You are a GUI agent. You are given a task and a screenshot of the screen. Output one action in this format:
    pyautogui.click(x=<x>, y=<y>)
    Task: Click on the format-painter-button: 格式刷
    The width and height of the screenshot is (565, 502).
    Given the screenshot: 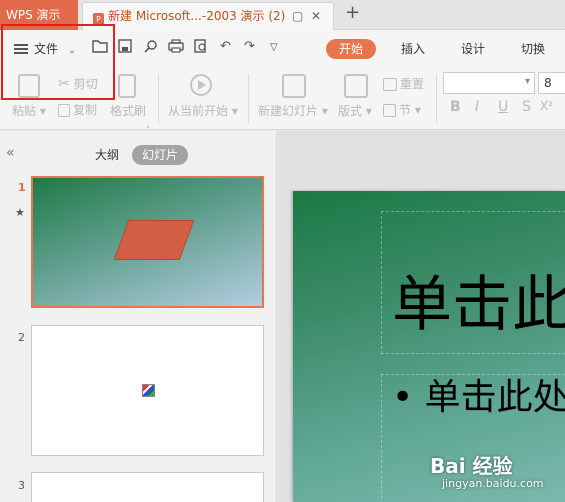 What is the action you would take?
    pyautogui.click(x=128, y=110)
    